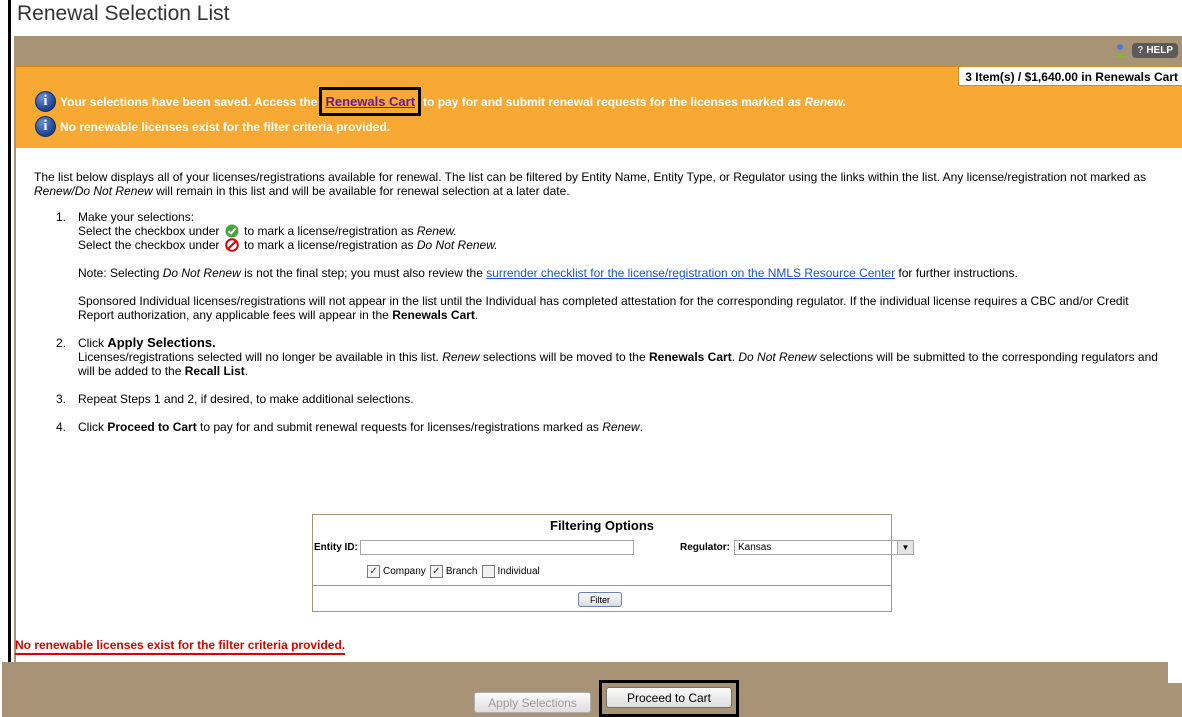 The height and width of the screenshot is (717, 1182). I want to click on note-em: Do Not Renew, so click(201, 273).